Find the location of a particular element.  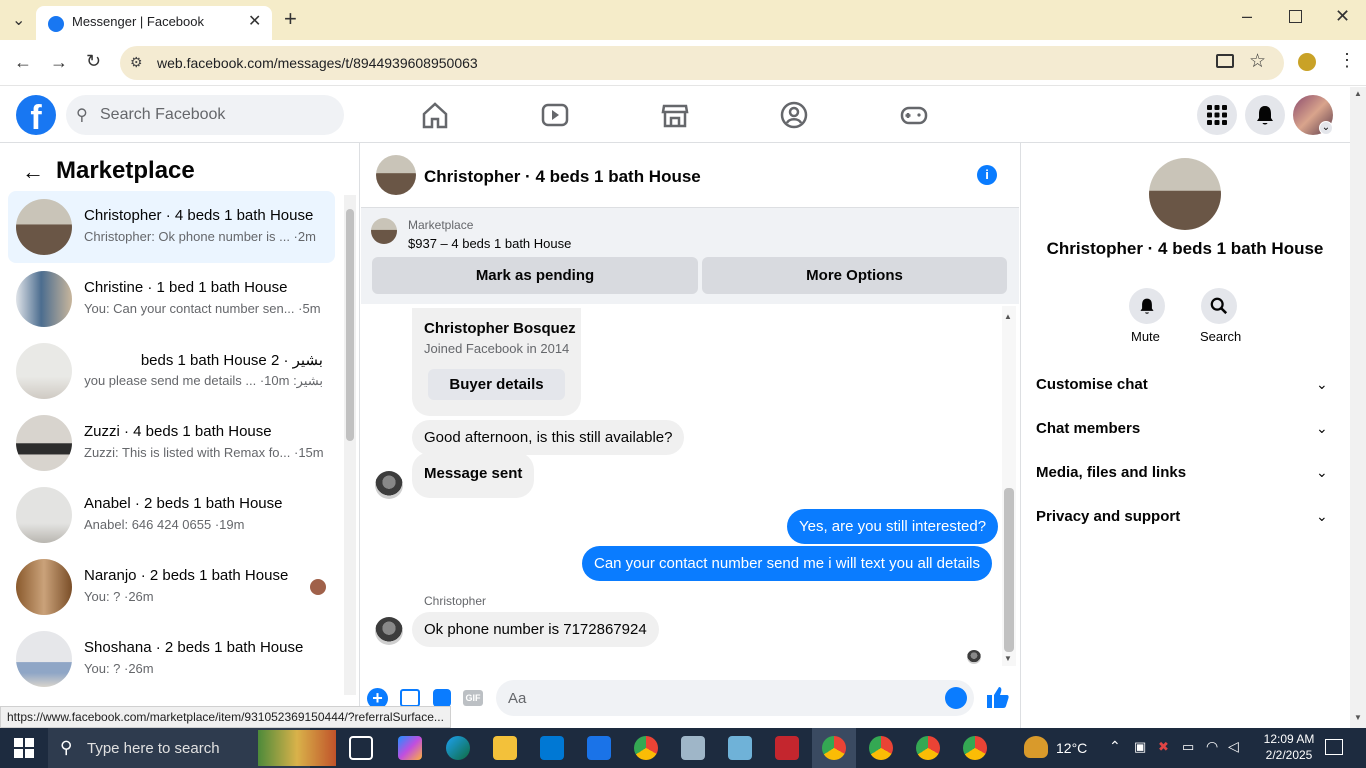

battery-icon: ▭ is located at coordinates (1188, 747).